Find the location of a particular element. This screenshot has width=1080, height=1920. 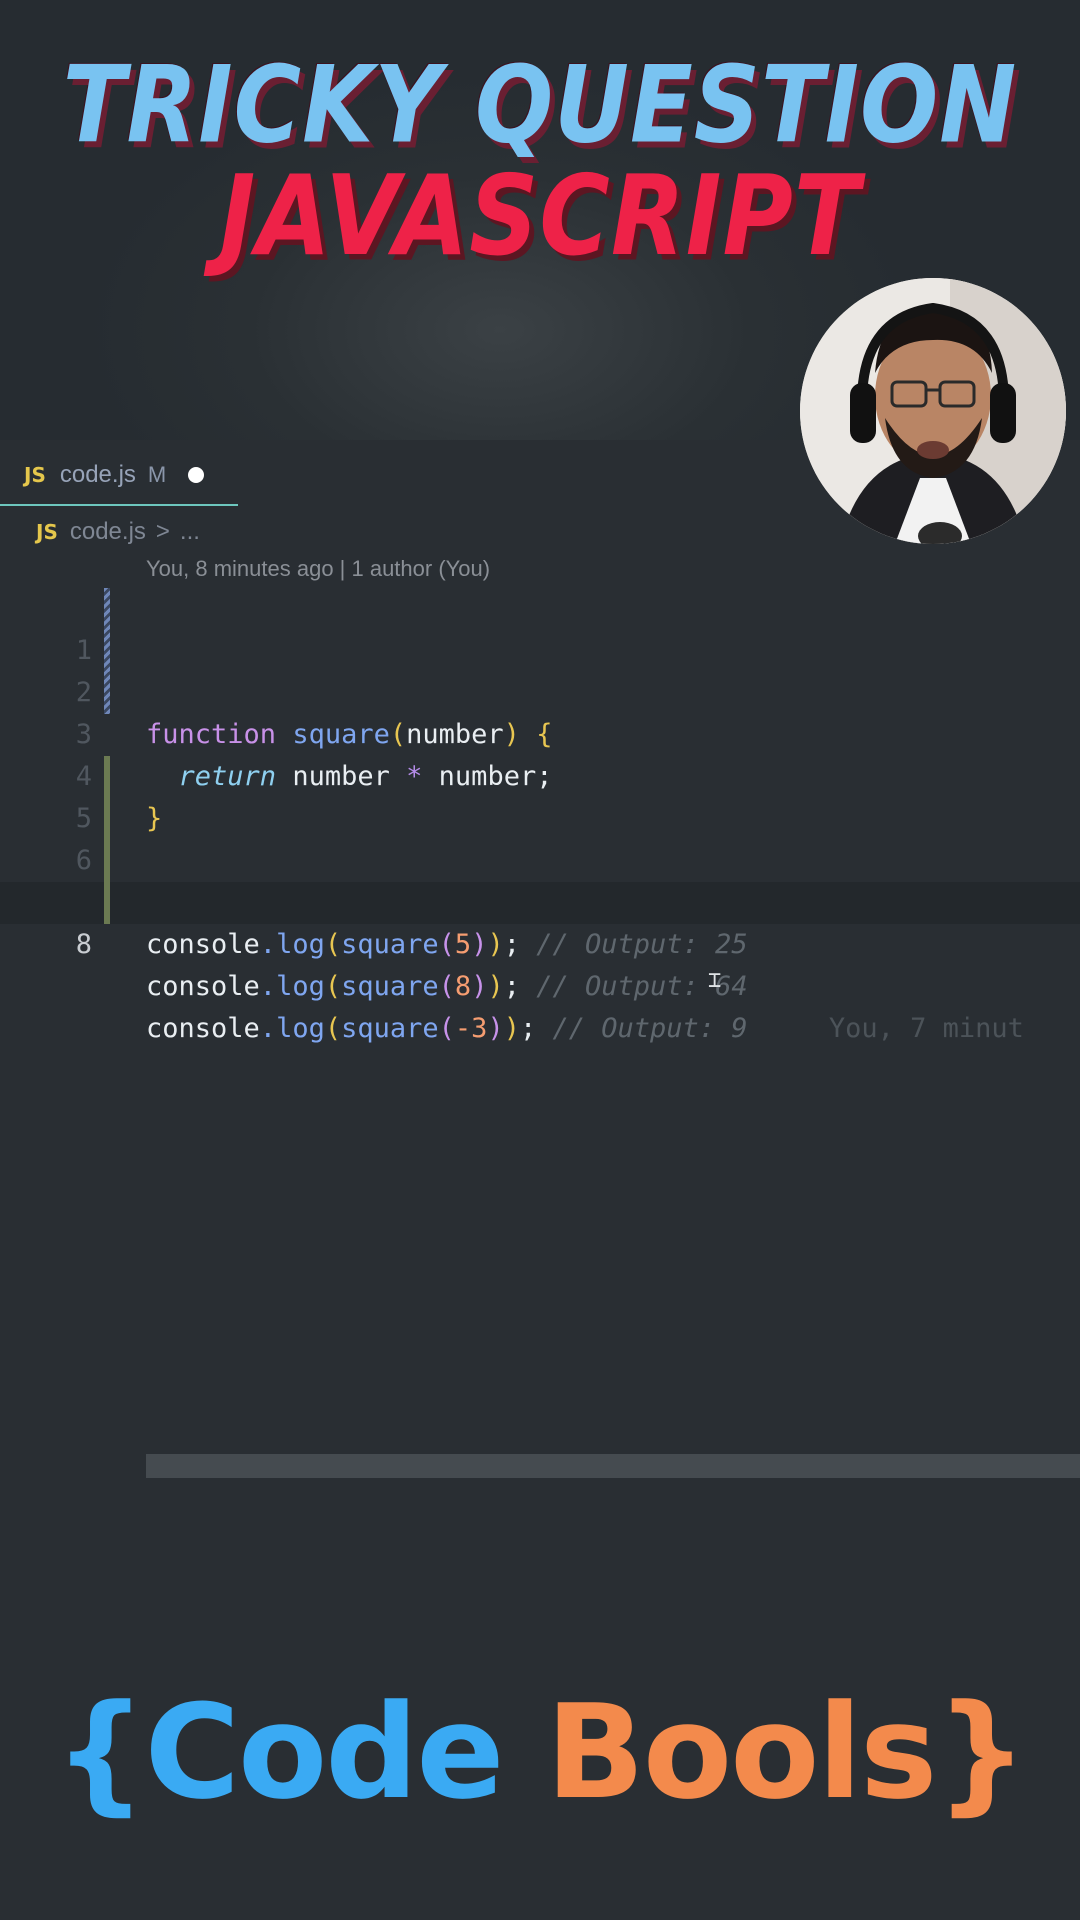

code-text: console.log(square(5)); // Output: 25 is located at coordinates (447, 944).